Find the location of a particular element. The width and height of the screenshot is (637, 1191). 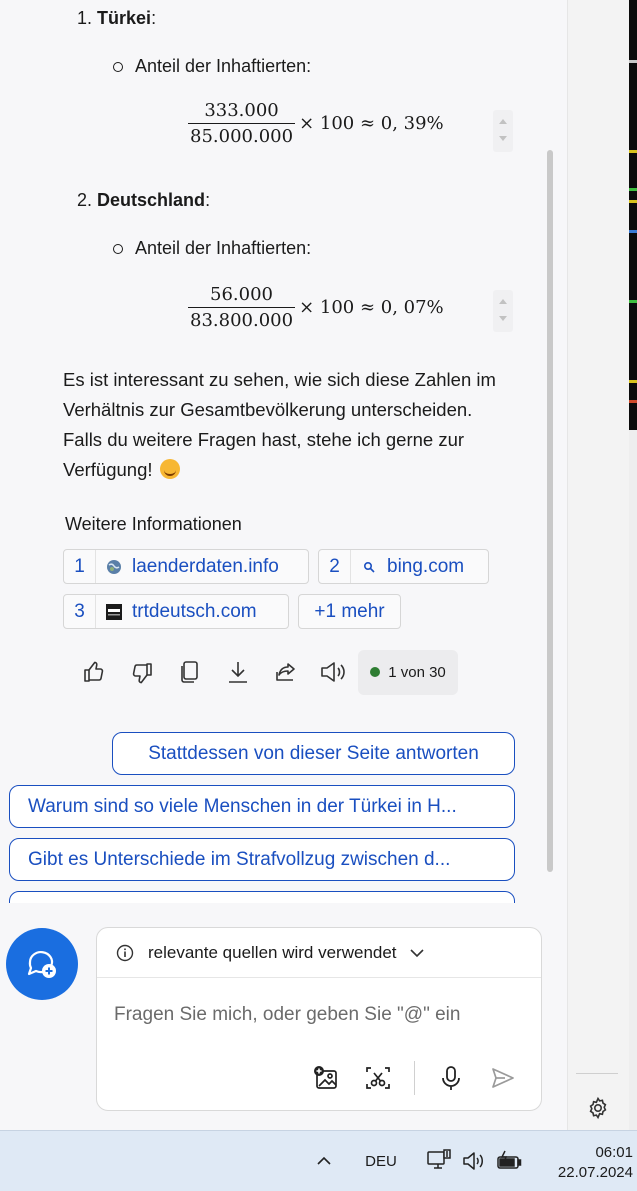

fraction: 333.000 85.000.000 is located at coordinates (242, 123).